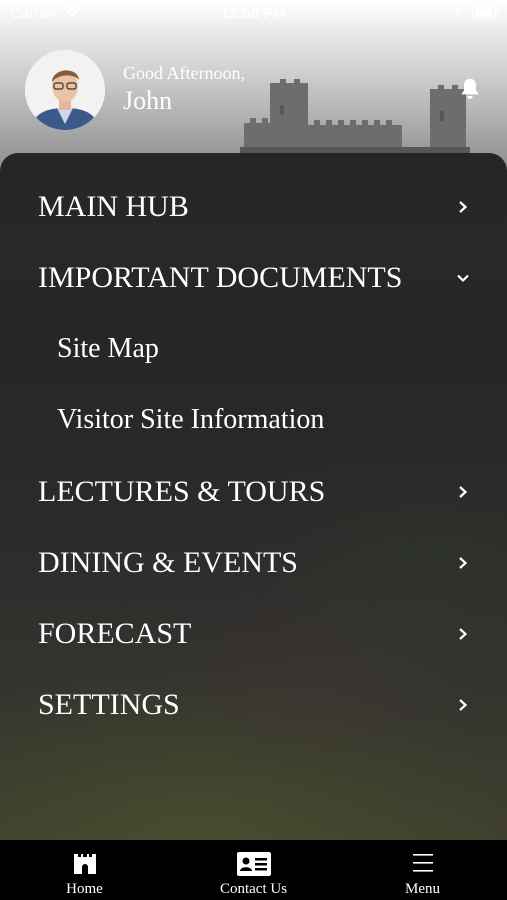 Image resolution: width=507 pixels, height=900 pixels. I want to click on menu-item-important-documents: IMPORTANT DOCUMENTS, so click(253, 279).